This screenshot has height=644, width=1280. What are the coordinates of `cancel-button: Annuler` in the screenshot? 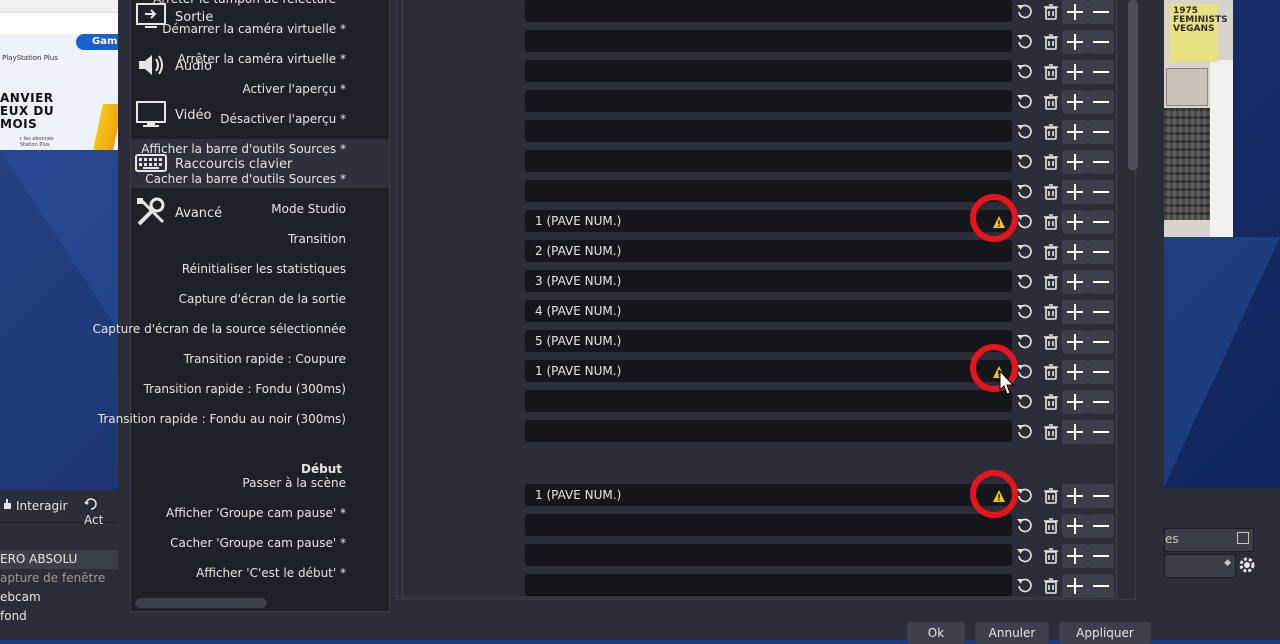 It's located at (1012, 633).